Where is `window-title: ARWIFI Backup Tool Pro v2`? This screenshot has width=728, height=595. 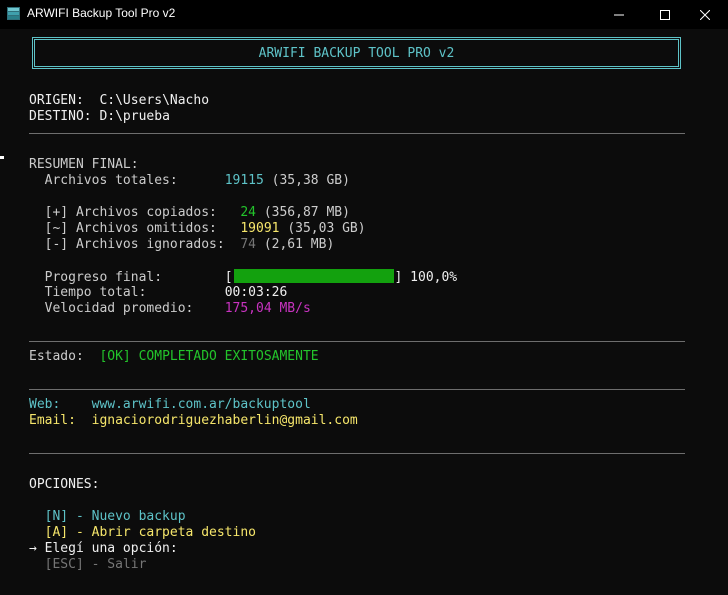 window-title: ARWIFI Backup Tool Pro v2 is located at coordinates (101, 13).